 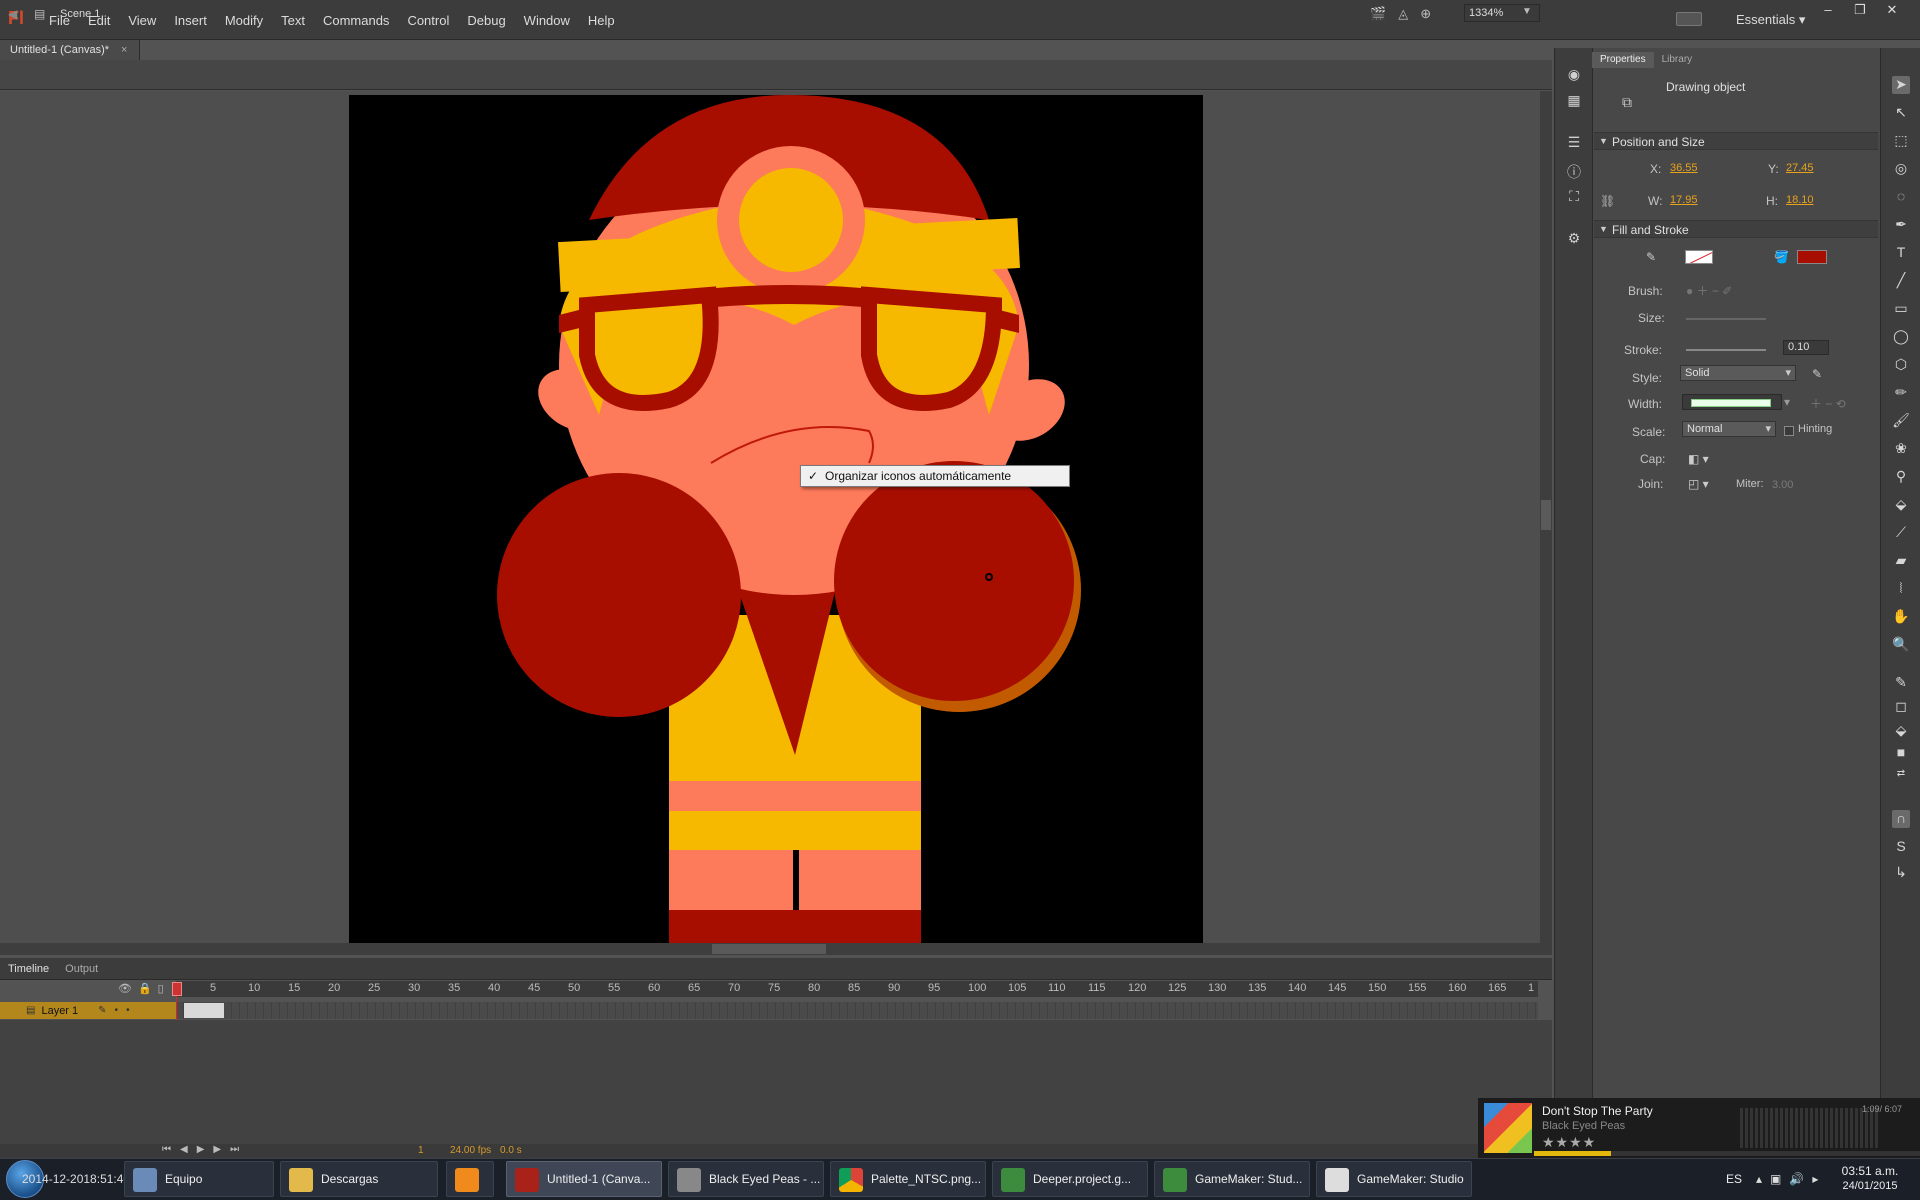 I want to click on belt-shape, so click(x=795, y=796).